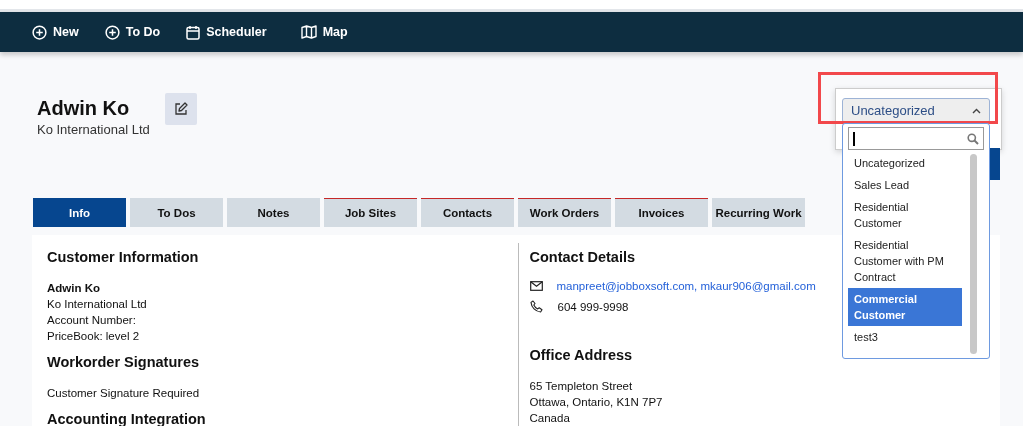  What do you see at coordinates (123, 362) in the screenshot?
I see `section-heading: Workorder Signatures` at bounding box center [123, 362].